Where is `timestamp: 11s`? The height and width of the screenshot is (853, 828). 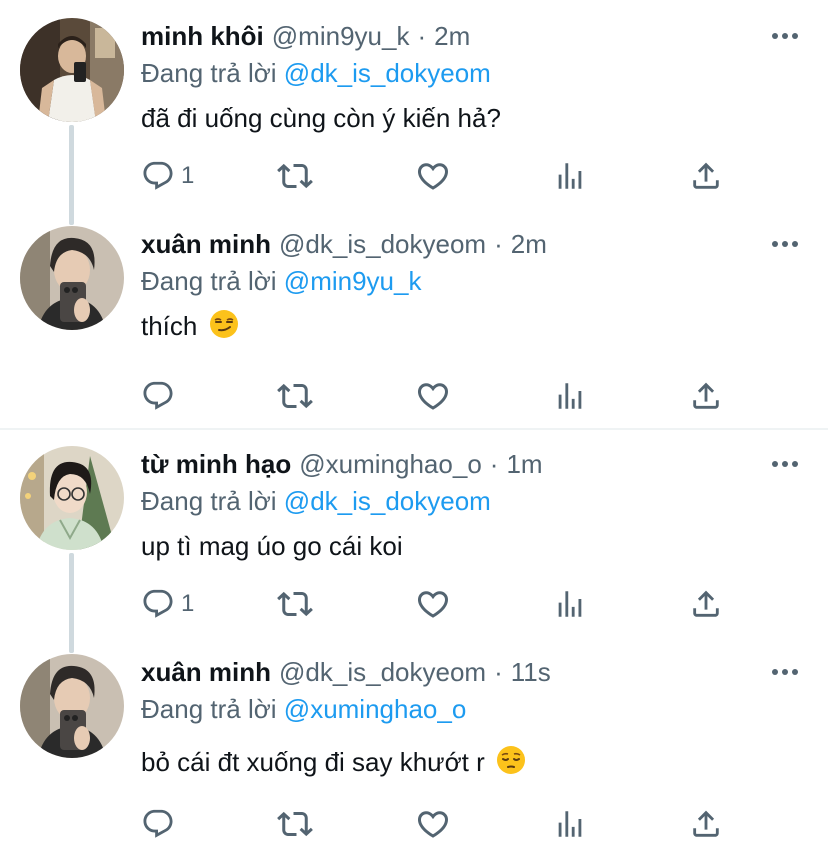 timestamp: 11s is located at coordinates (531, 672).